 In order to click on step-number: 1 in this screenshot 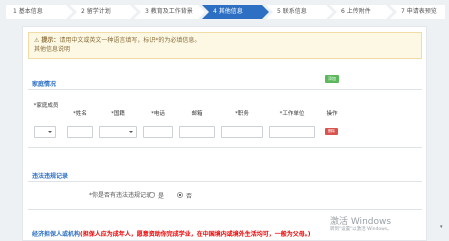, I will do `click(15, 11)`.